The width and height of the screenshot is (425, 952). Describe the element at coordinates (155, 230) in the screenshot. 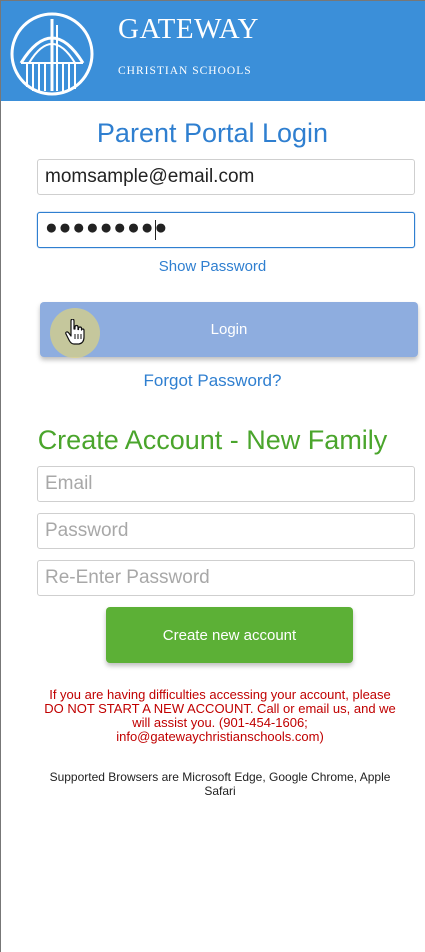

I see `text-caret` at that location.